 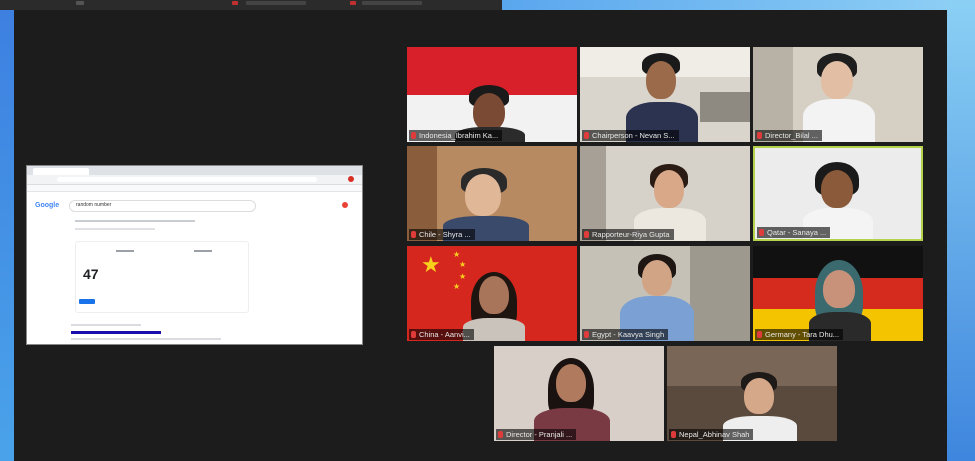 What do you see at coordinates (94, 205) in the screenshot?
I see `search-query-text: random number` at bounding box center [94, 205].